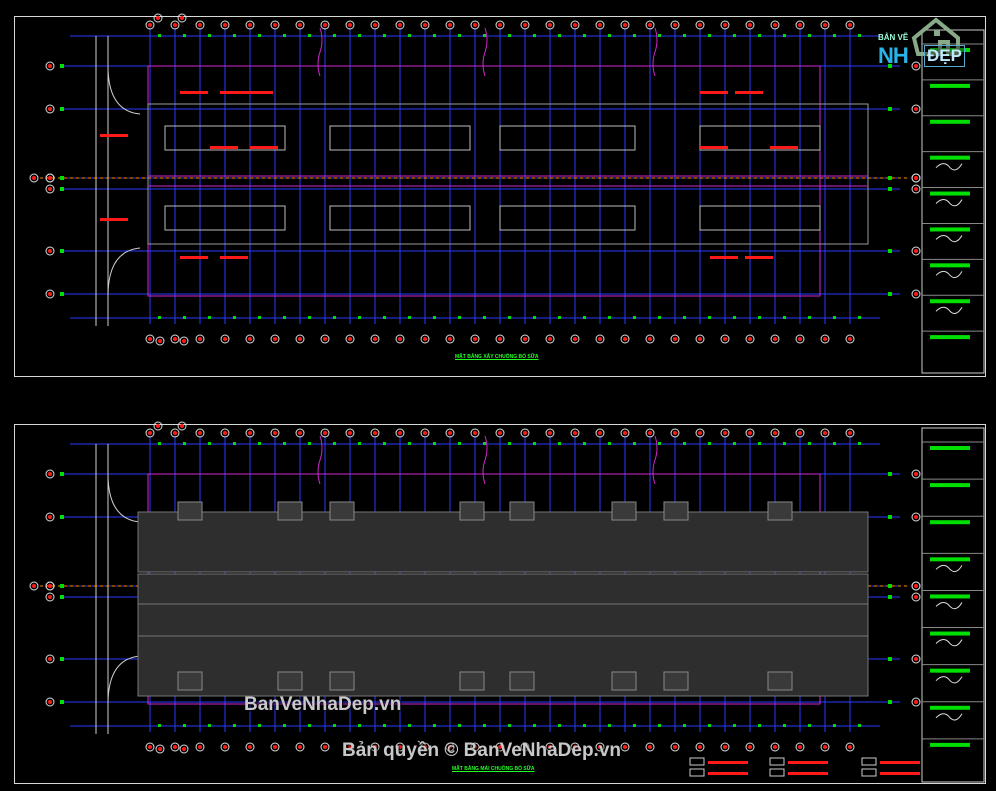 The height and width of the screenshot is (791, 996). What do you see at coordinates (949, 310) in the screenshot?
I see `signature-icon` at bounding box center [949, 310].